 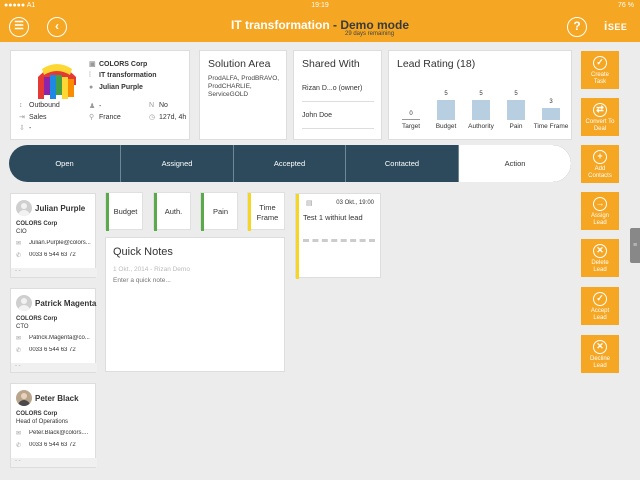 What do you see at coordinates (143, 252) in the screenshot?
I see `quick-notes-title: Quick Notes` at bounding box center [143, 252].